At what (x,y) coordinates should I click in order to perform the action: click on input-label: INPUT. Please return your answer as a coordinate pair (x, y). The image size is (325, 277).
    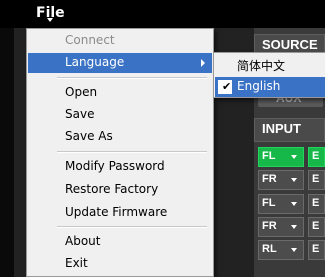
    Looking at the image, I should click on (281, 128).